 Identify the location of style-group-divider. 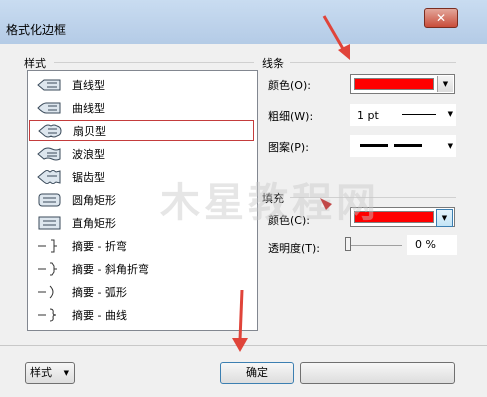
(154, 62).